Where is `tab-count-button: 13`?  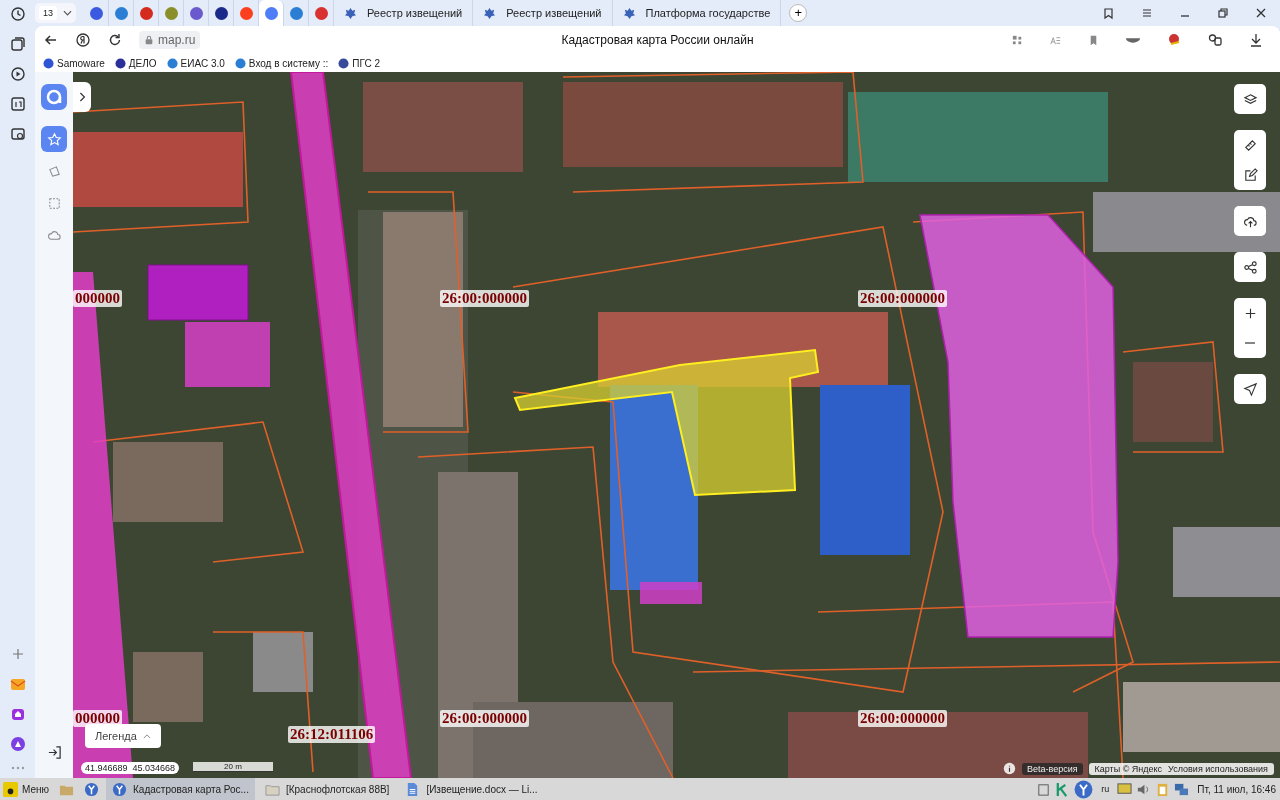
tab-count-button: 13 is located at coordinates (55, 13).